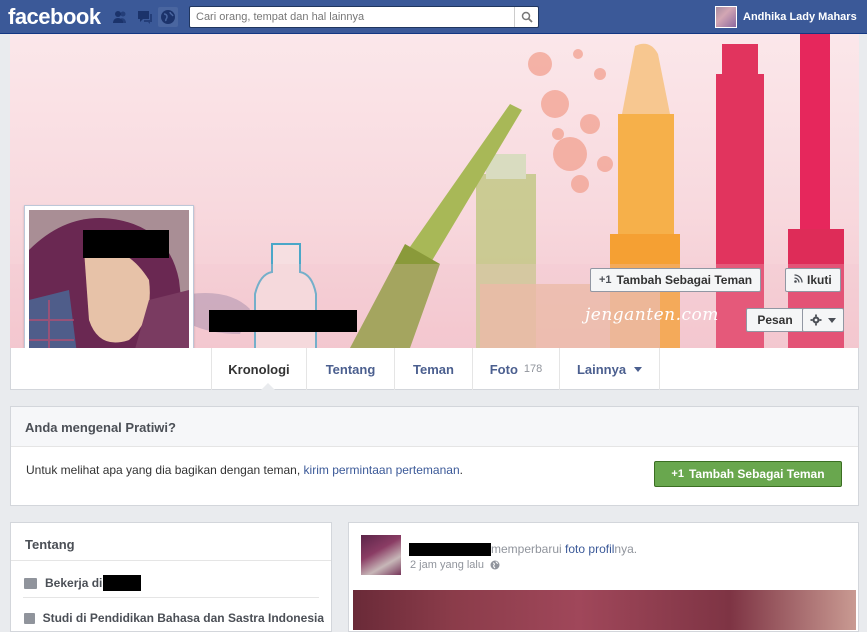 The width and height of the screenshot is (867, 632). I want to click on story-action: memperbarui, so click(526, 549).